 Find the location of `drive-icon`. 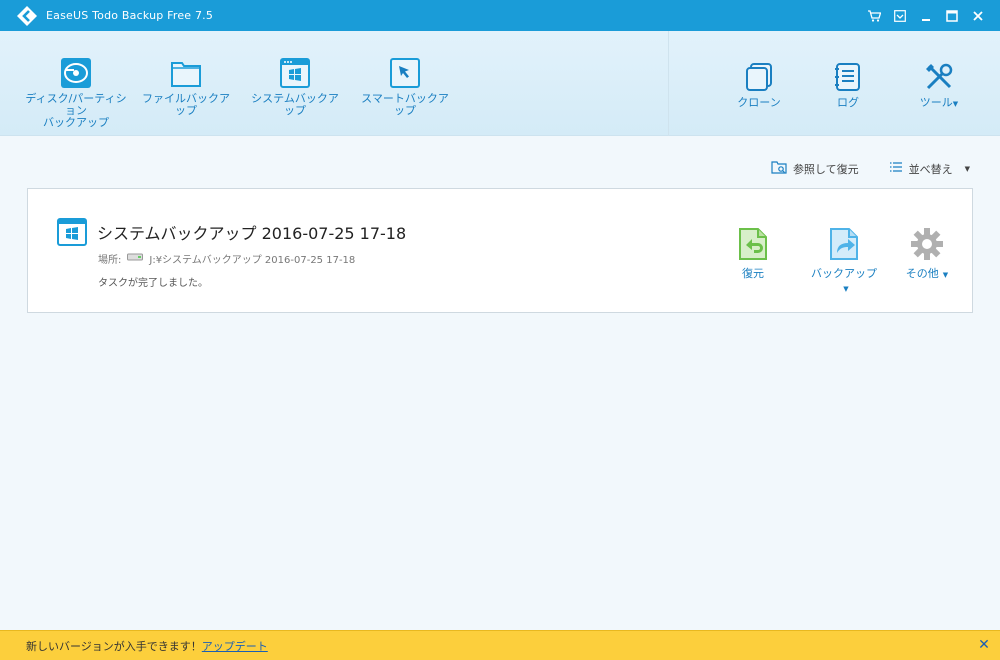

drive-icon is located at coordinates (135, 258).